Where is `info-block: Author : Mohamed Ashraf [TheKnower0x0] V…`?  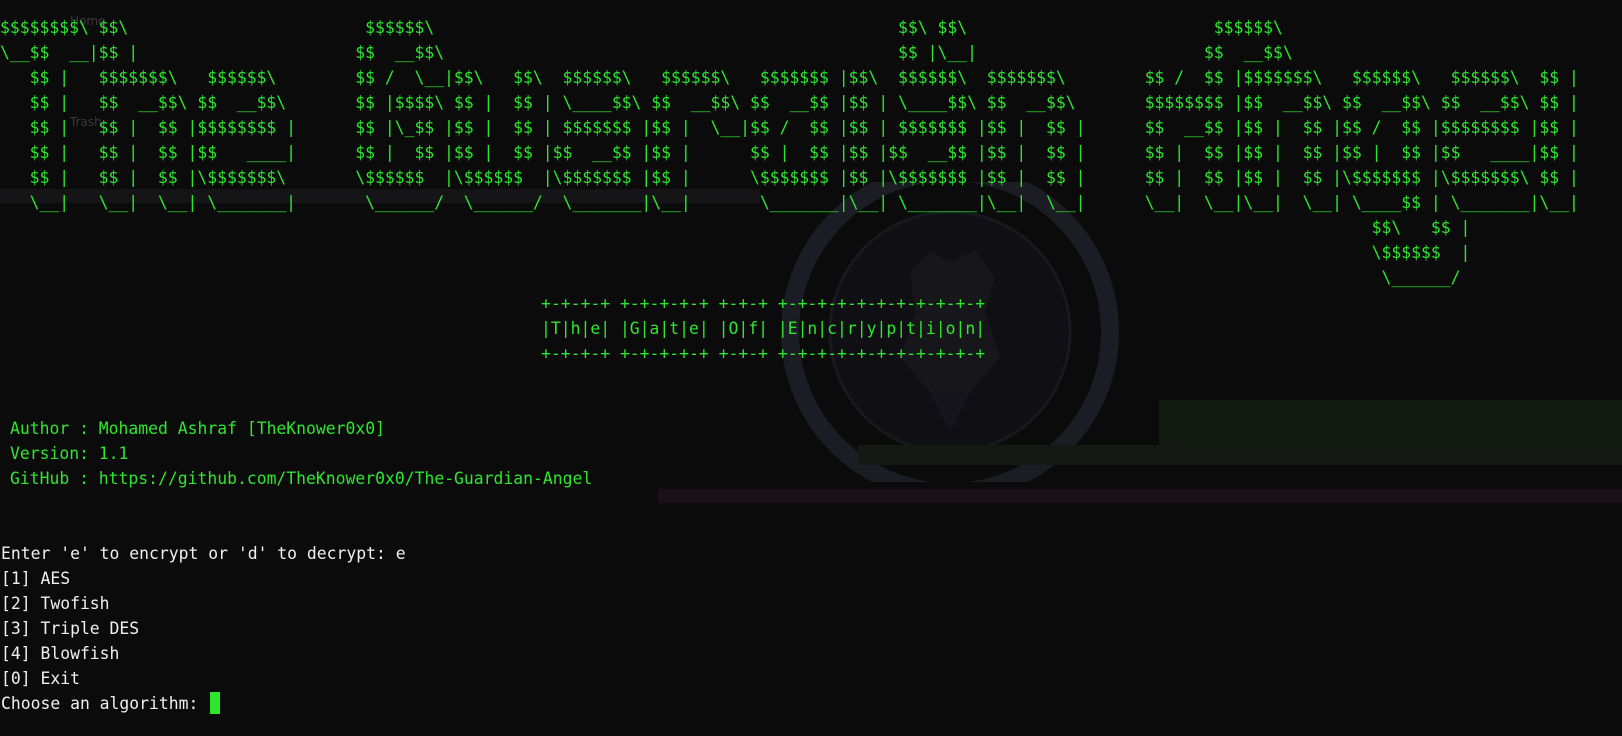 info-block: Author : Mohamed Ashraf [TheKnower0x0] V… is located at coordinates (301, 453).